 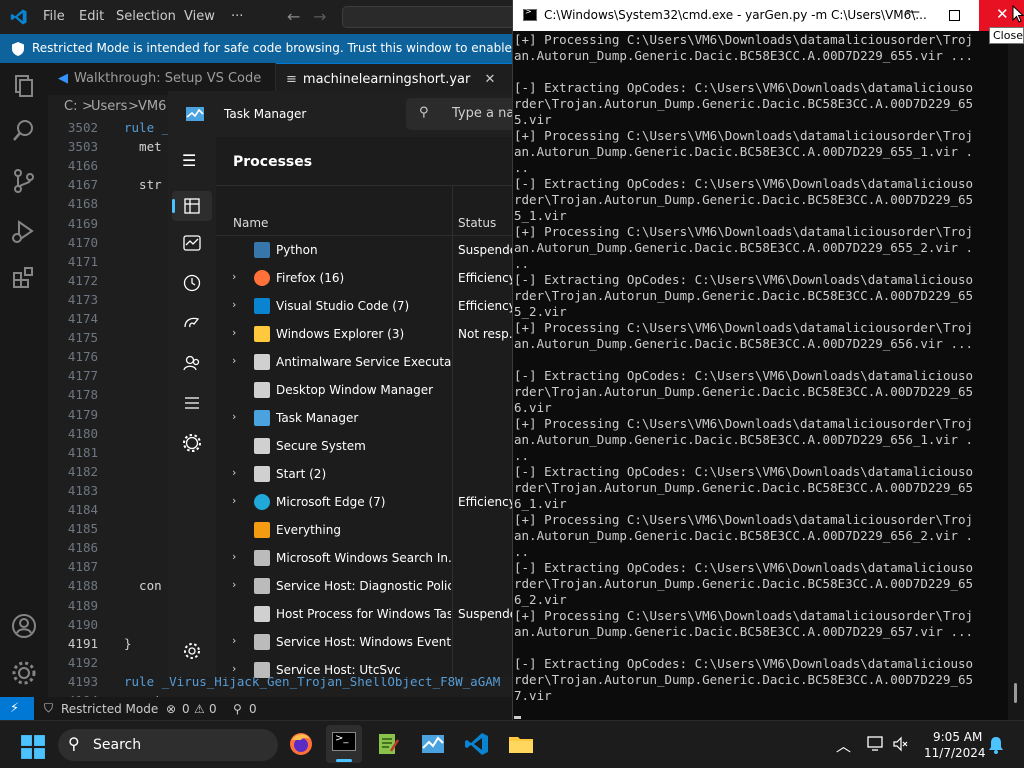 I want to click on windows-start-icon, so click(x=33, y=747).